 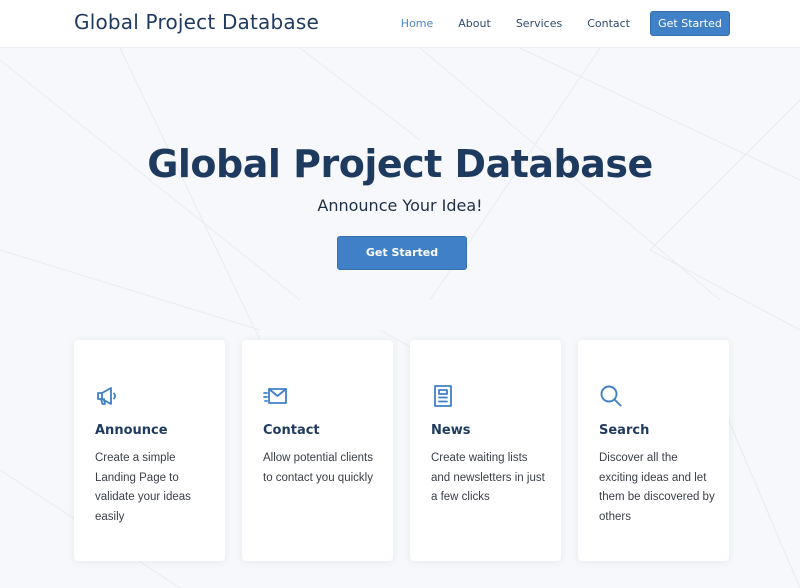 What do you see at coordinates (196, 22) in the screenshot?
I see `site-logo: Global Project Database` at bounding box center [196, 22].